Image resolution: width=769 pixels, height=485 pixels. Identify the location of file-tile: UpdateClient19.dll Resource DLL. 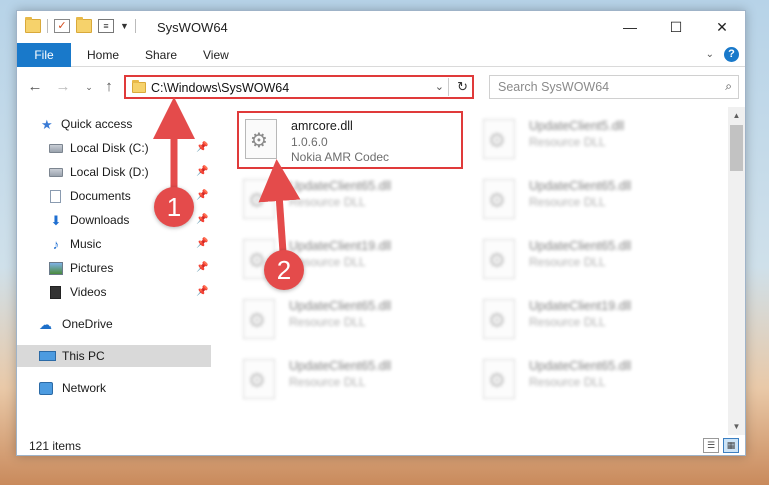
(593, 321).